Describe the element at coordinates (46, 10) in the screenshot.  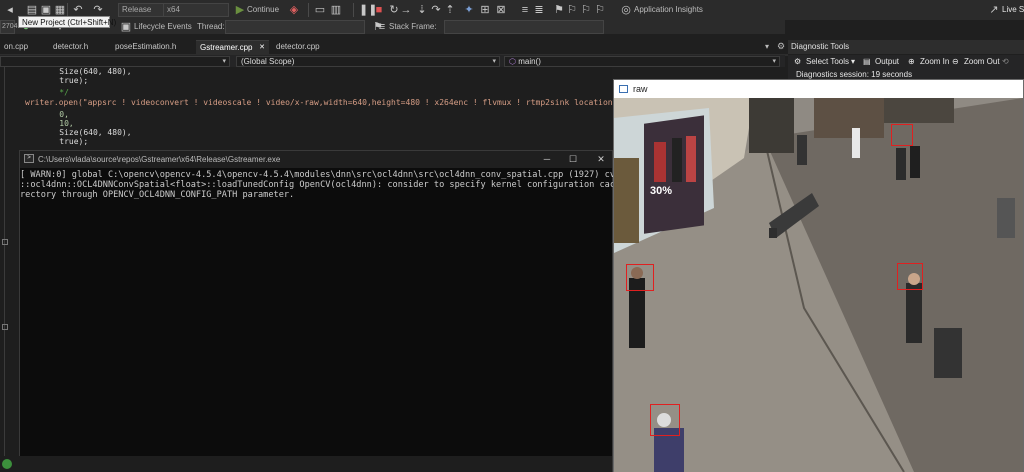
I see `save-icon: ▣` at that location.